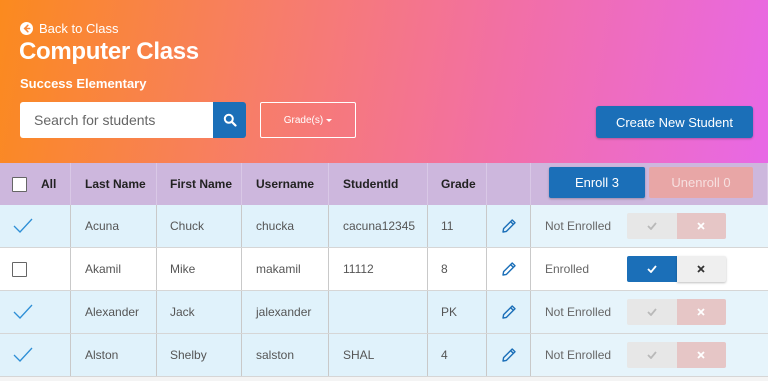 The image size is (768, 381). What do you see at coordinates (199, 269) in the screenshot?
I see `first-name-cell: Mike` at bounding box center [199, 269].